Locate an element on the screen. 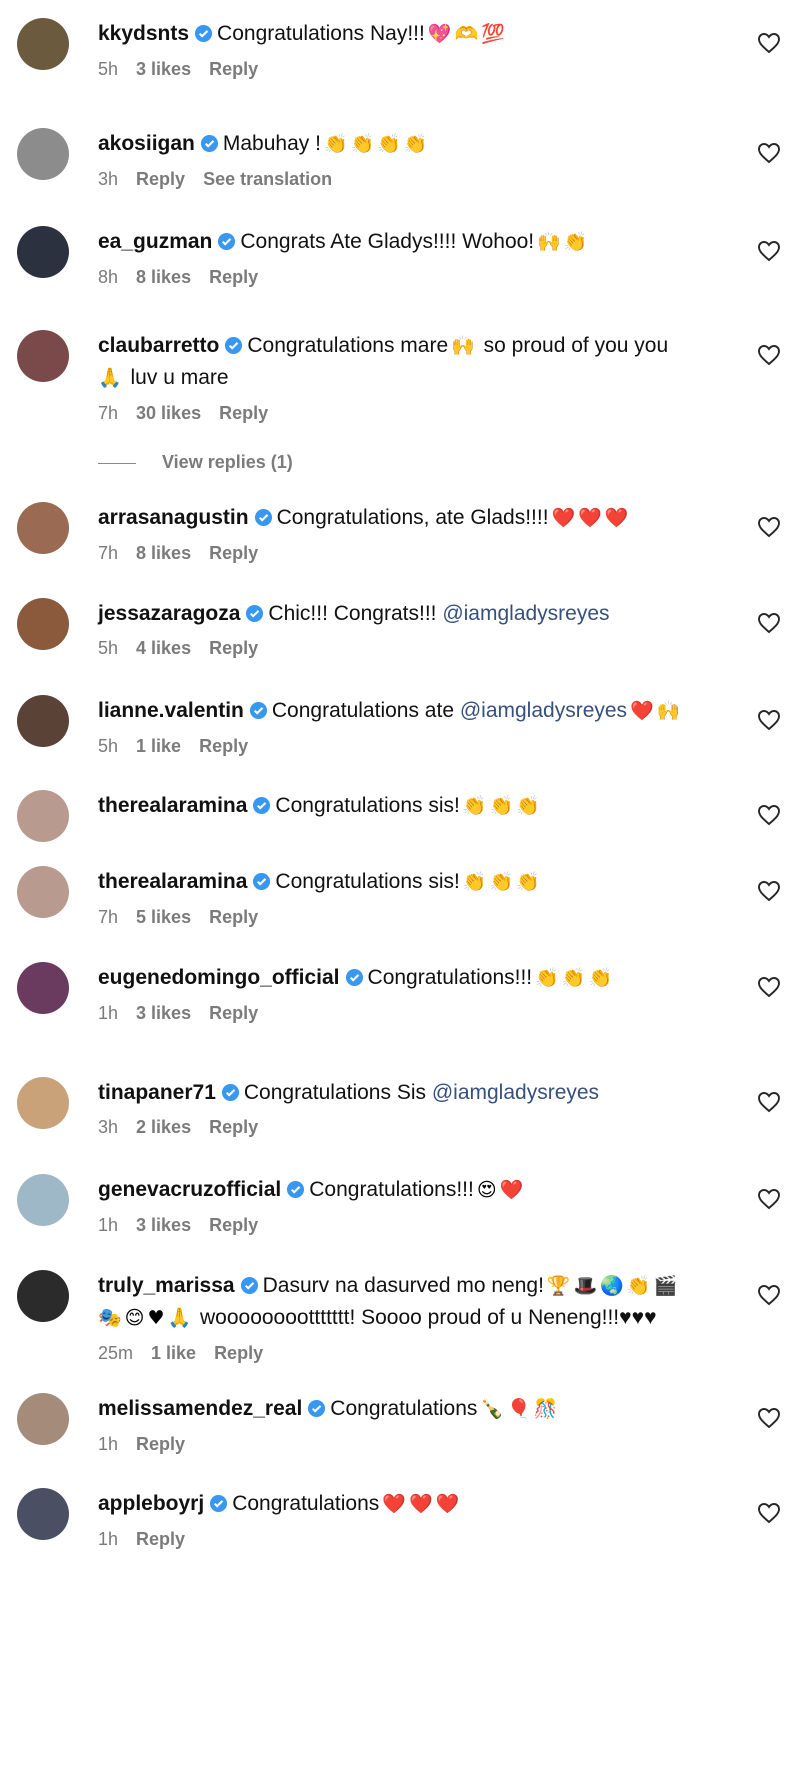 The height and width of the screenshot is (1779, 800). view-replies-button: View replies (1) is located at coordinates (195, 462).